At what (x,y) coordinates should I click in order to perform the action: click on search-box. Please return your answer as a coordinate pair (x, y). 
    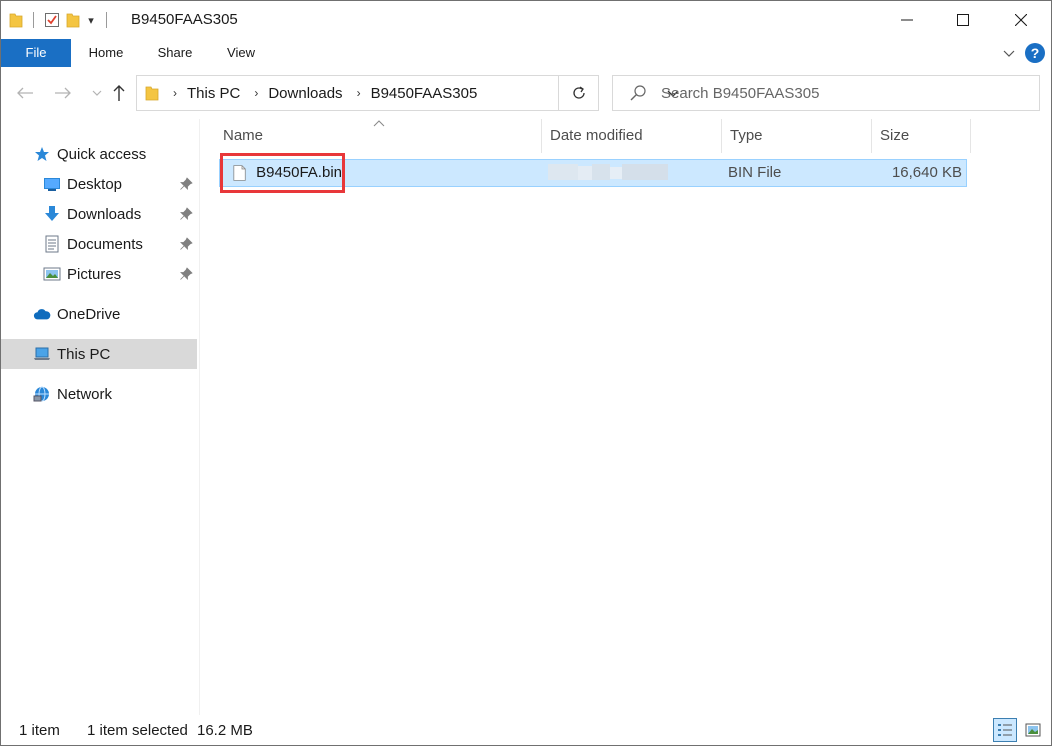
    Looking at the image, I should click on (826, 93).